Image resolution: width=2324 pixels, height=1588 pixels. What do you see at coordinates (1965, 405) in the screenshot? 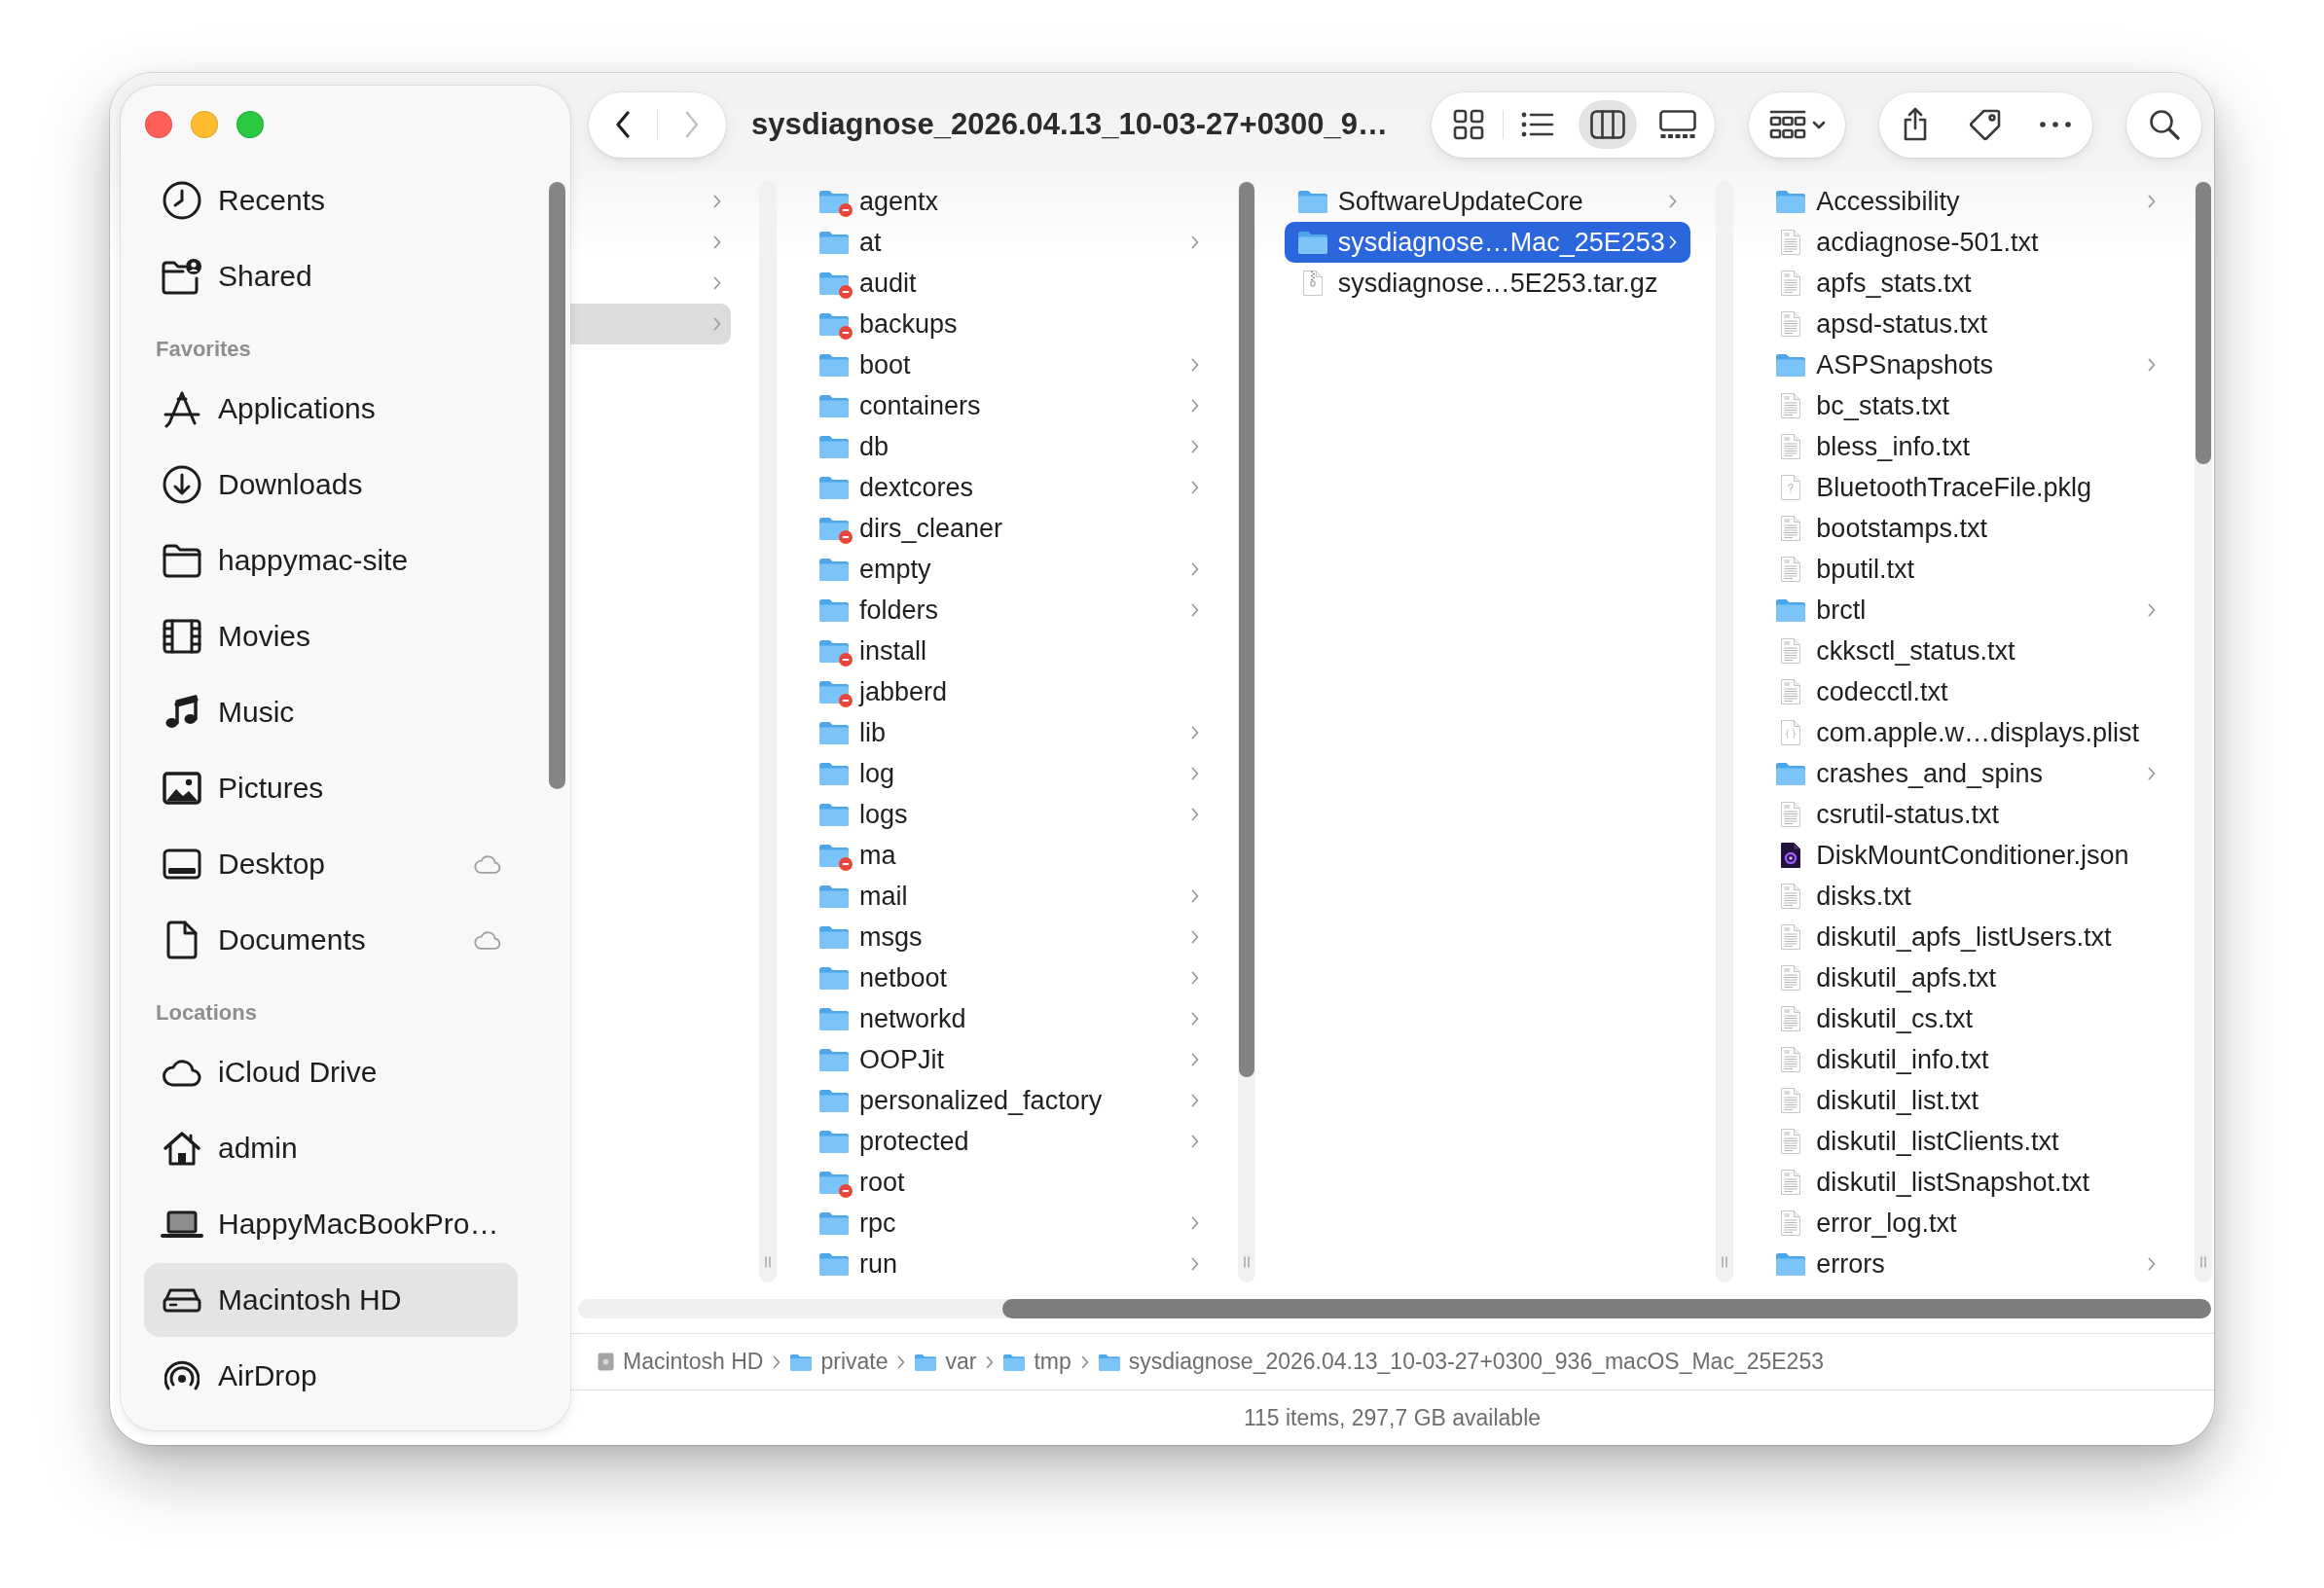
I see `file-row: bc_stats.txt` at bounding box center [1965, 405].